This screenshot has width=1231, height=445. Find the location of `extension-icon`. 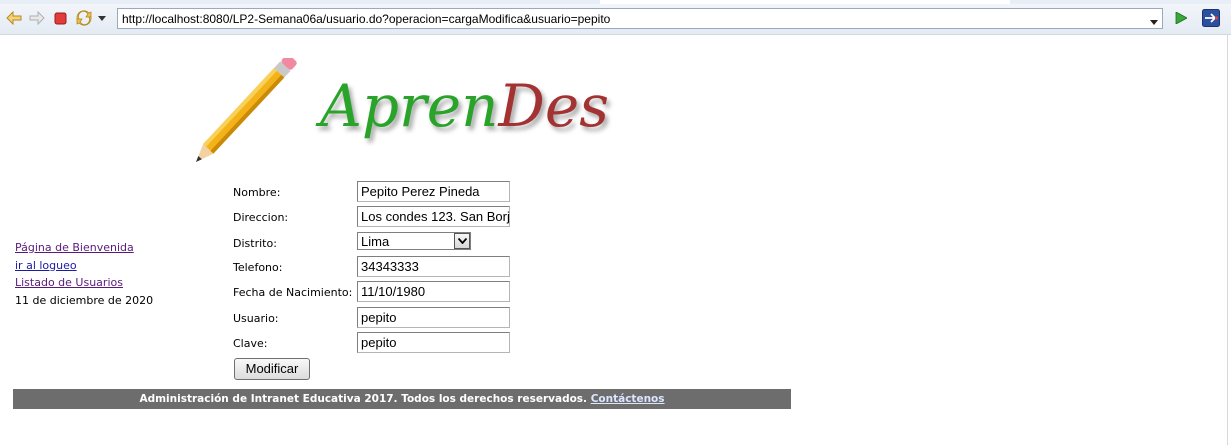

extension-icon is located at coordinates (1211, 18).